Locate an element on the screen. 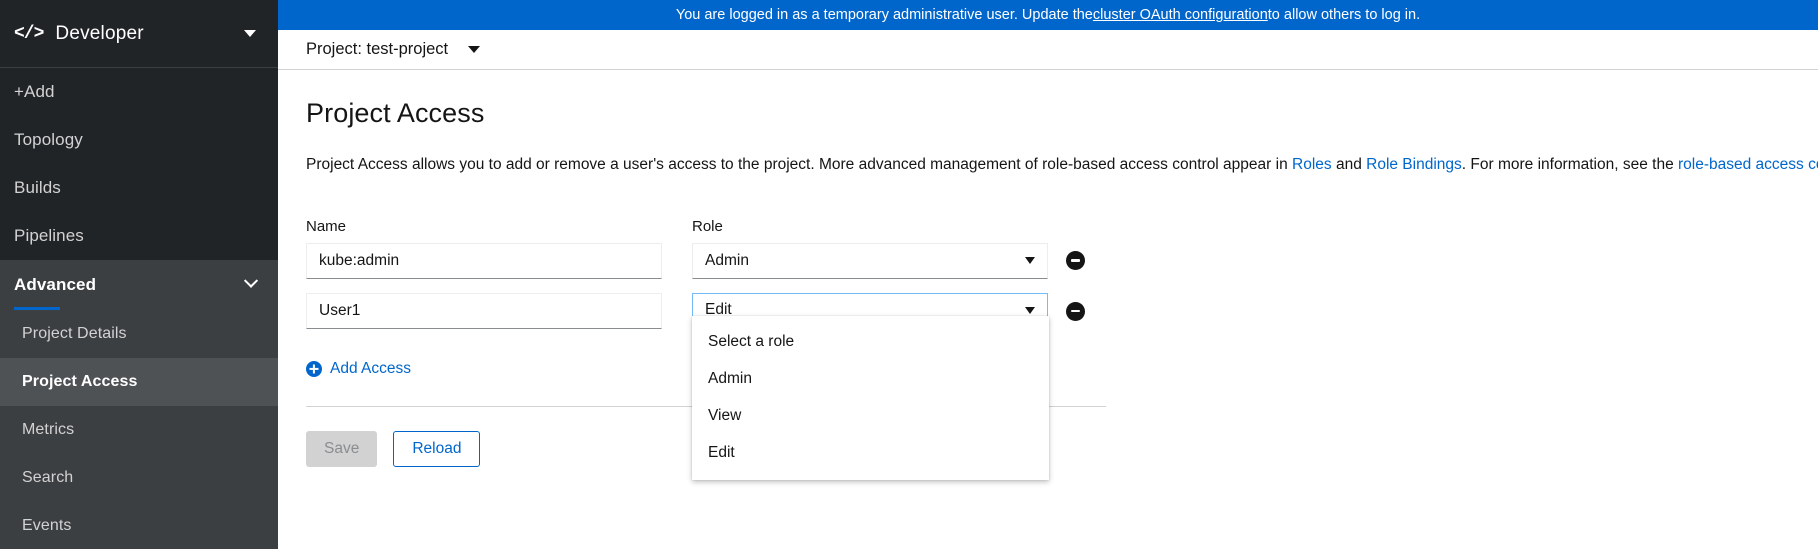 This screenshot has height=549, width=1818. role-dropdown-menu: Select a role Admin View Edit is located at coordinates (870, 397).